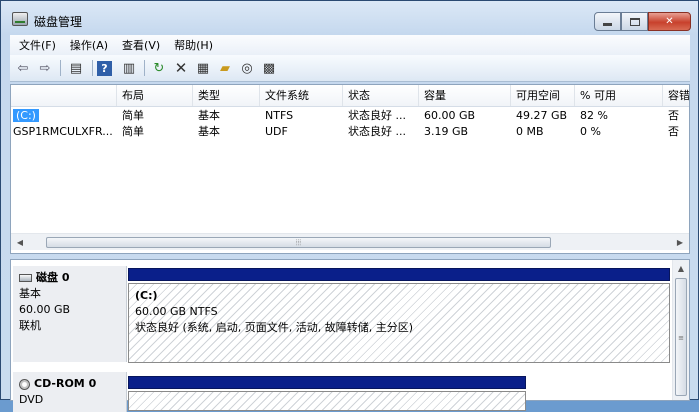 This screenshot has height=412, width=699. I want to click on menu-bar: 文件(F) 操作(A) 查看(V) 帮助(H), so click(350, 45).